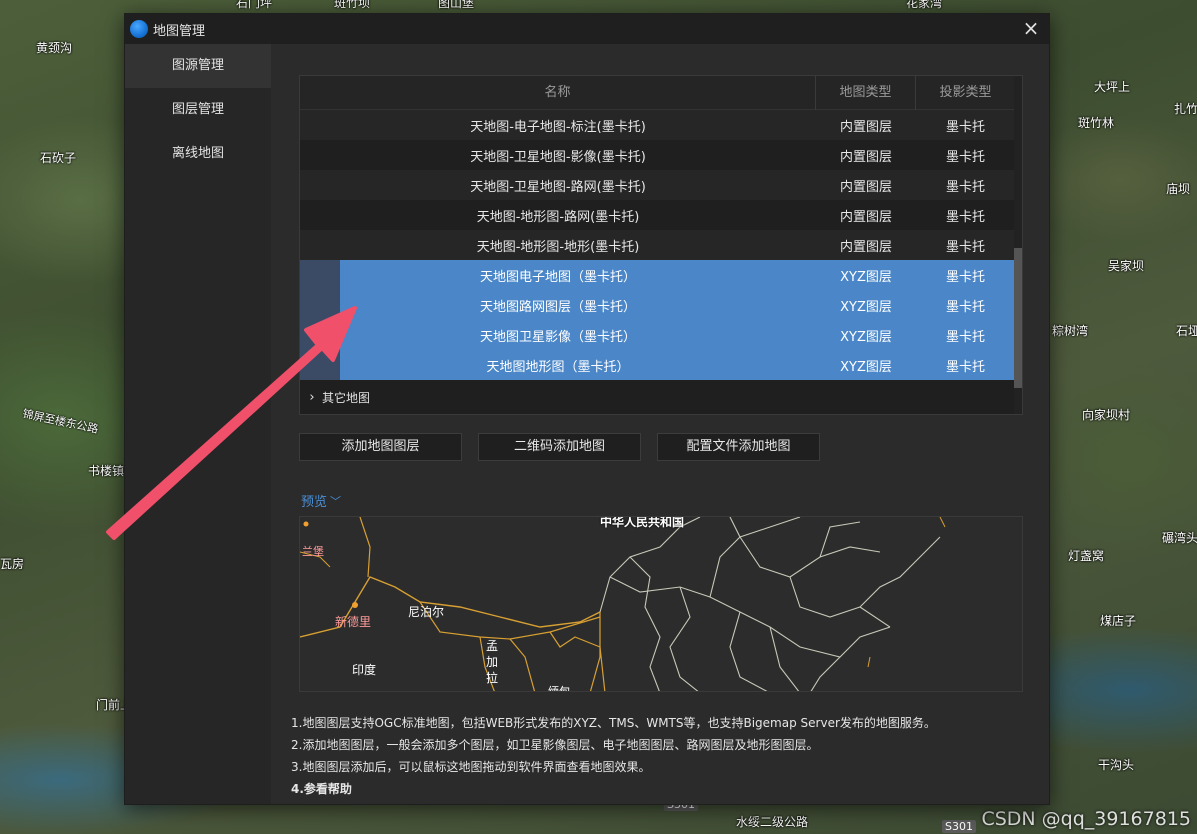 This screenshot has width=1197, height=834. I want to click on map-label-bangladesh-1: 孟, so click(492, 646).